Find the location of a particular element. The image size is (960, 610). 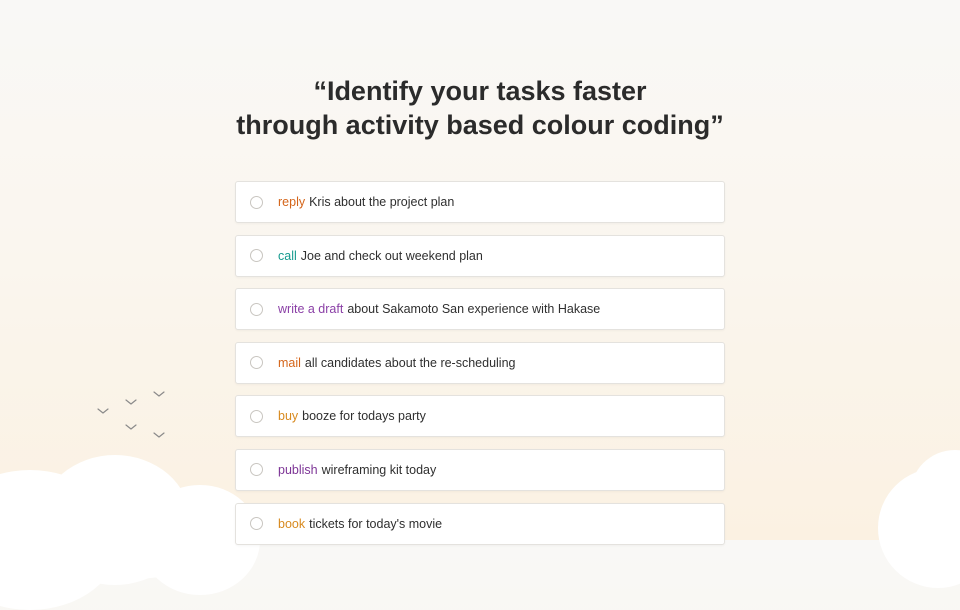

task-text: book tickets for today's movie is located at coordinates (360, 524).